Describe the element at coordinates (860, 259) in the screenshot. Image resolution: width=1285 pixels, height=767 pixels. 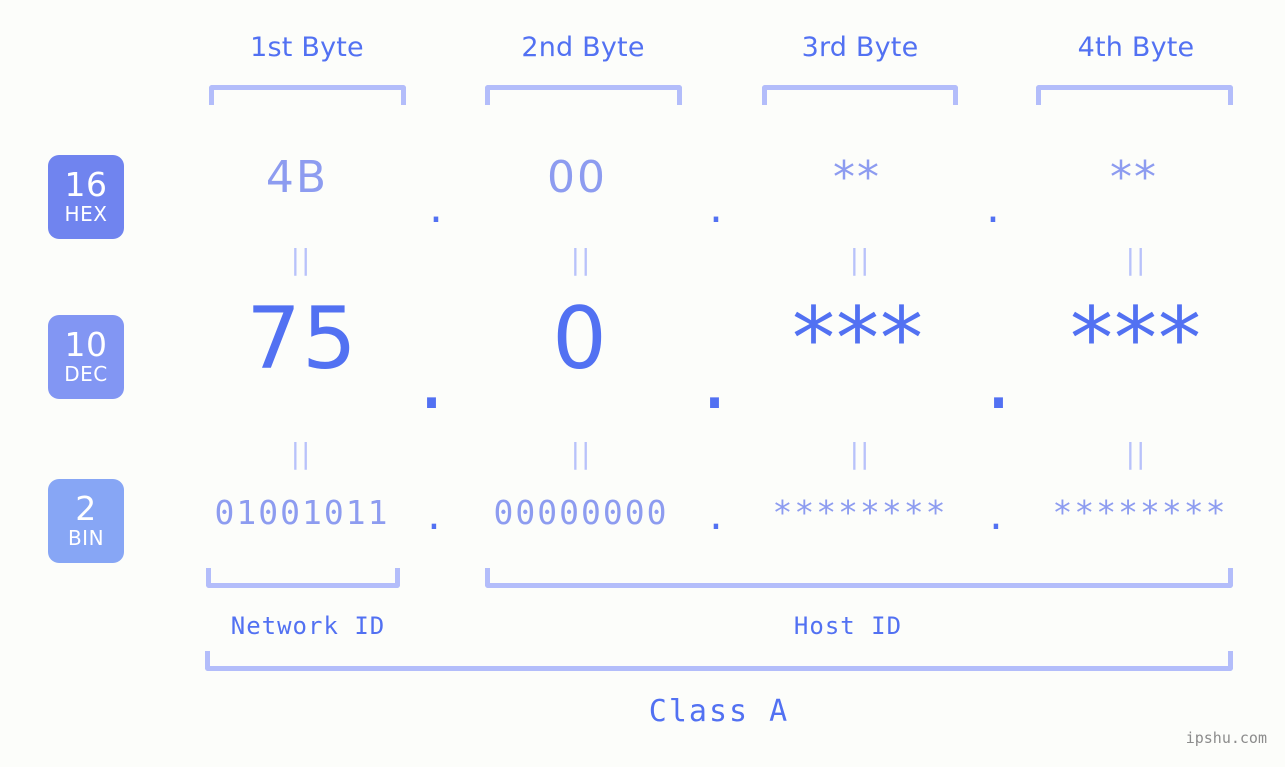
I see `equals-connector-hex-dec-3: ||` at that location.